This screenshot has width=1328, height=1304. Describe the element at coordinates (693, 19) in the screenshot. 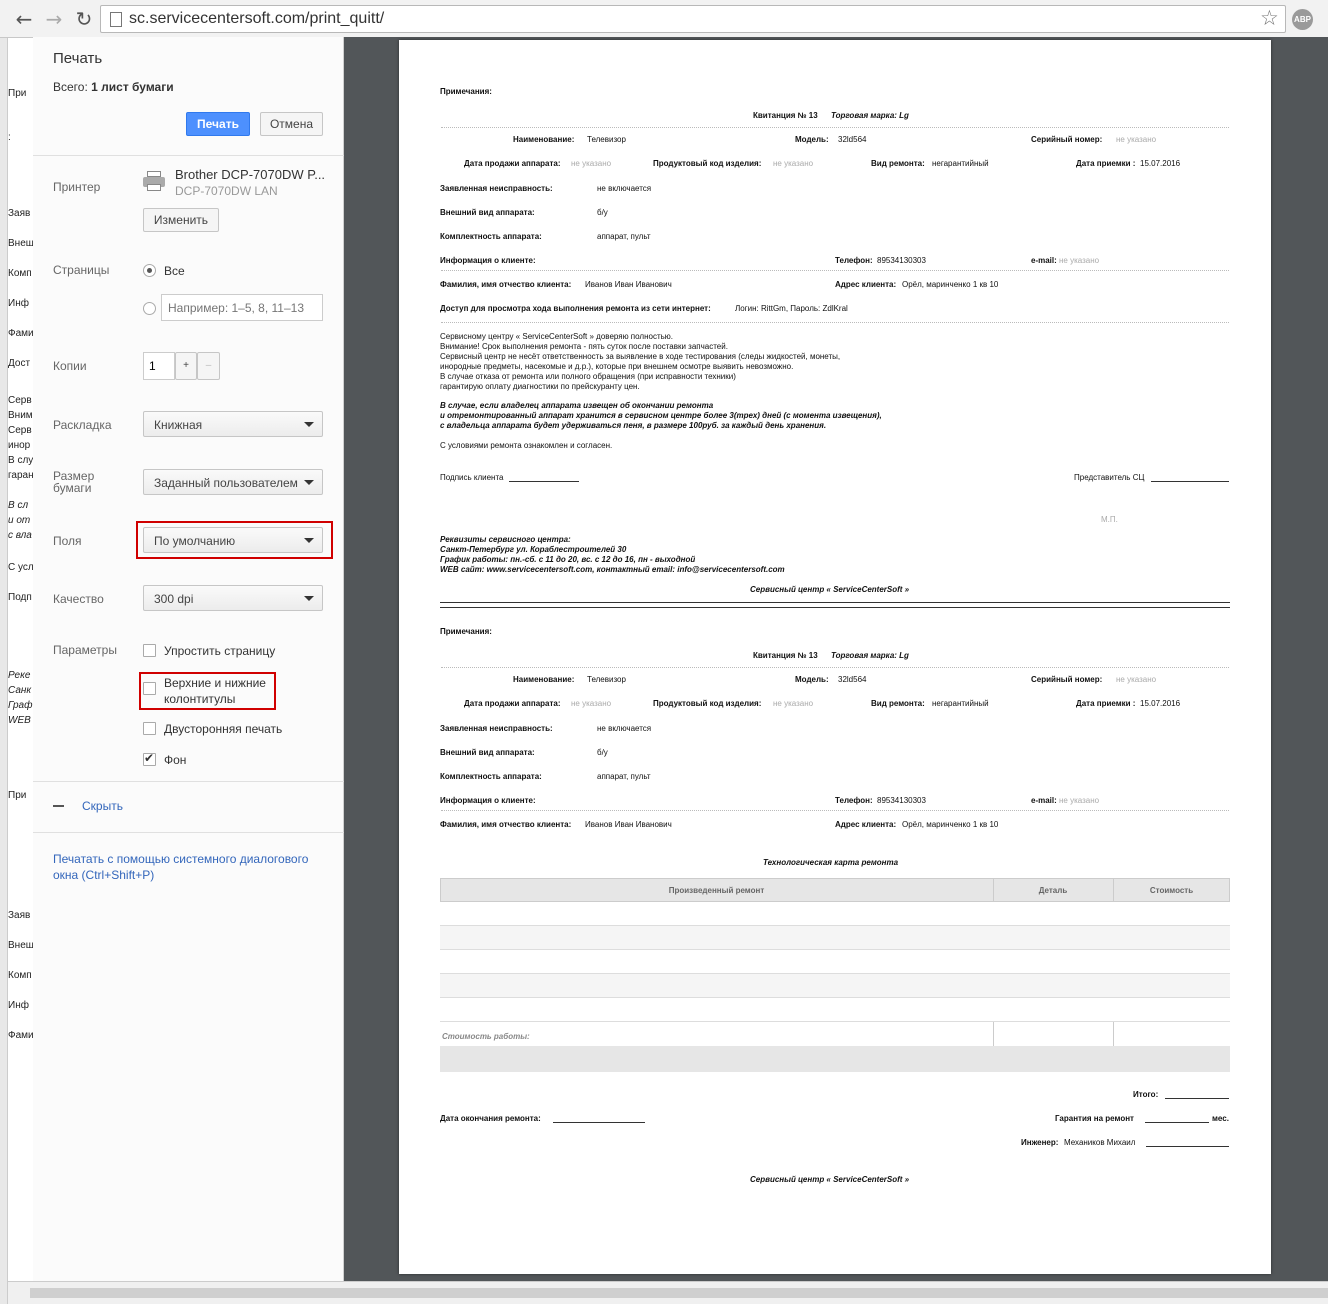

I see `address-bar: sc.servicecentersoft.com/print_quitt/` at that location.